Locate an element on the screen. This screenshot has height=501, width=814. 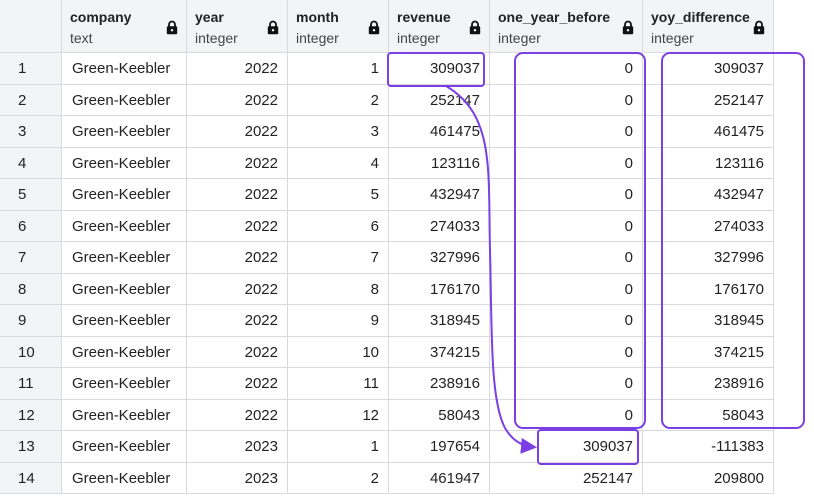
cell-yoy-difference: 252147 is located at coordinates (708, 100).